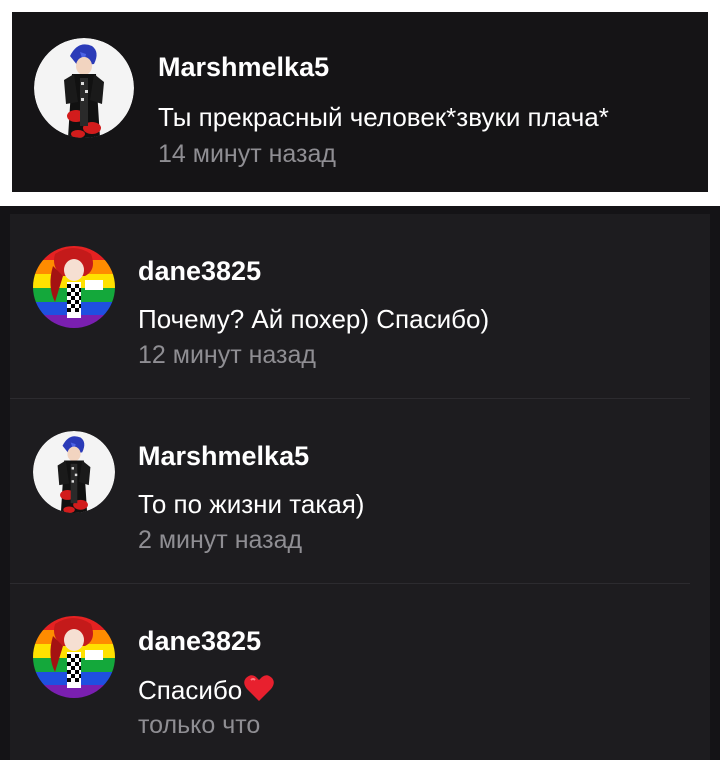 The width and height of the screenshot is (720, 760). What do you see at coordinates (251, 504) in the screenshot?
I see `comment-message: То по жизни такая)` at bounding box center [251, 504].